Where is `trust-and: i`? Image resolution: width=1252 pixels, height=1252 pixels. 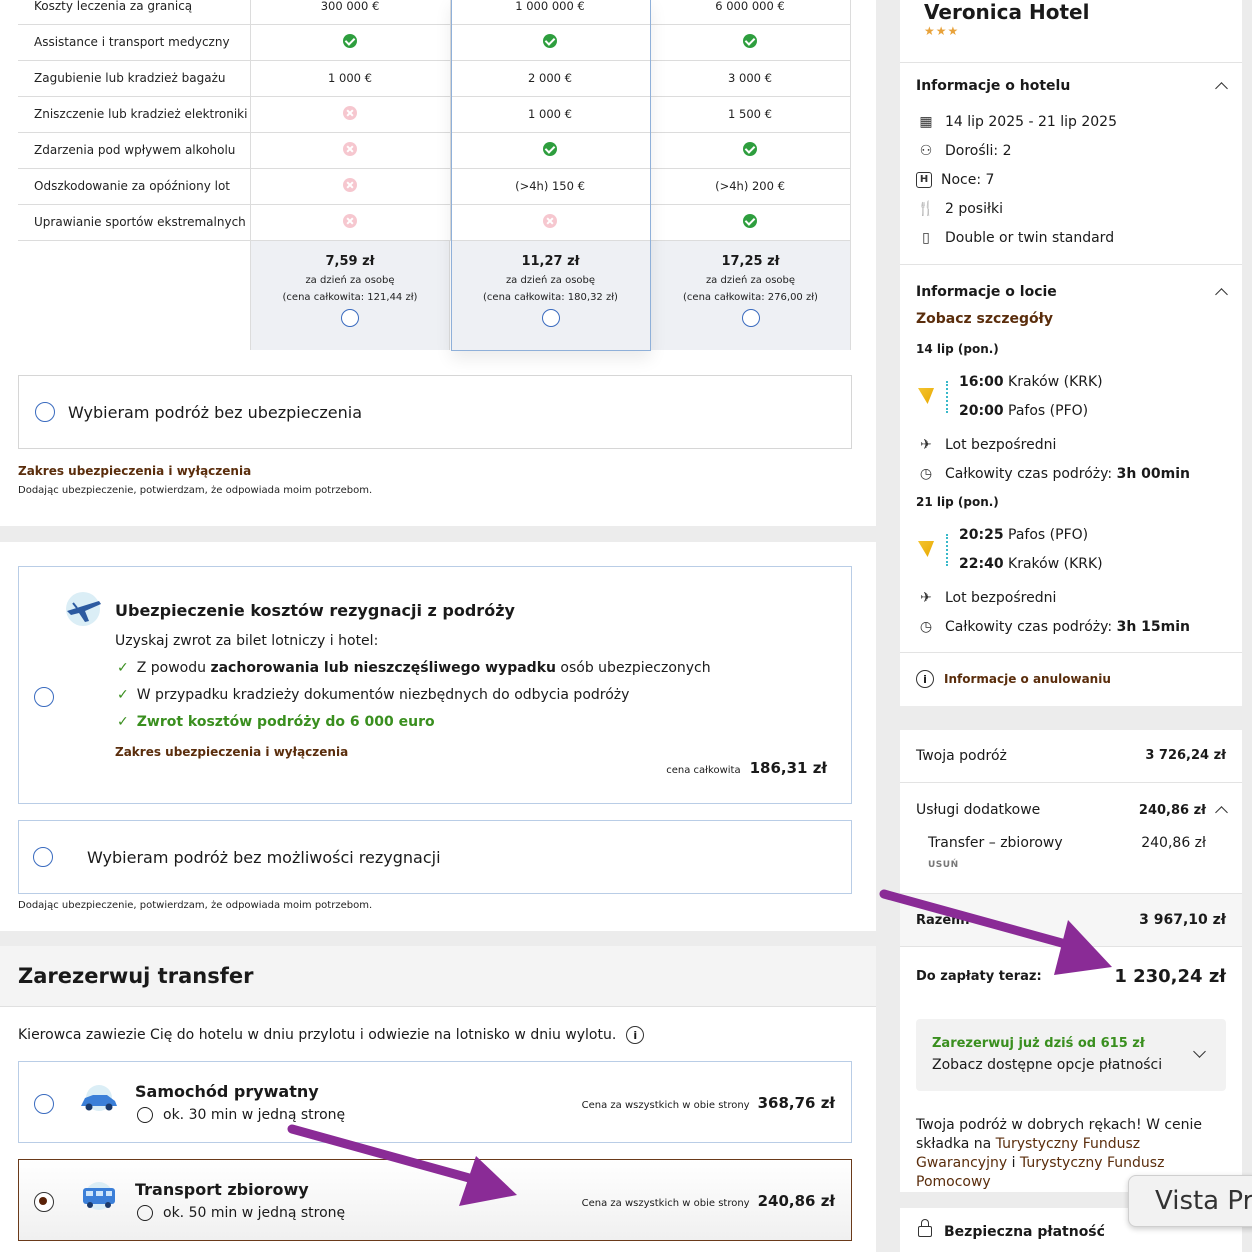 trust-and: i is located at coordinates (1013, 1163).